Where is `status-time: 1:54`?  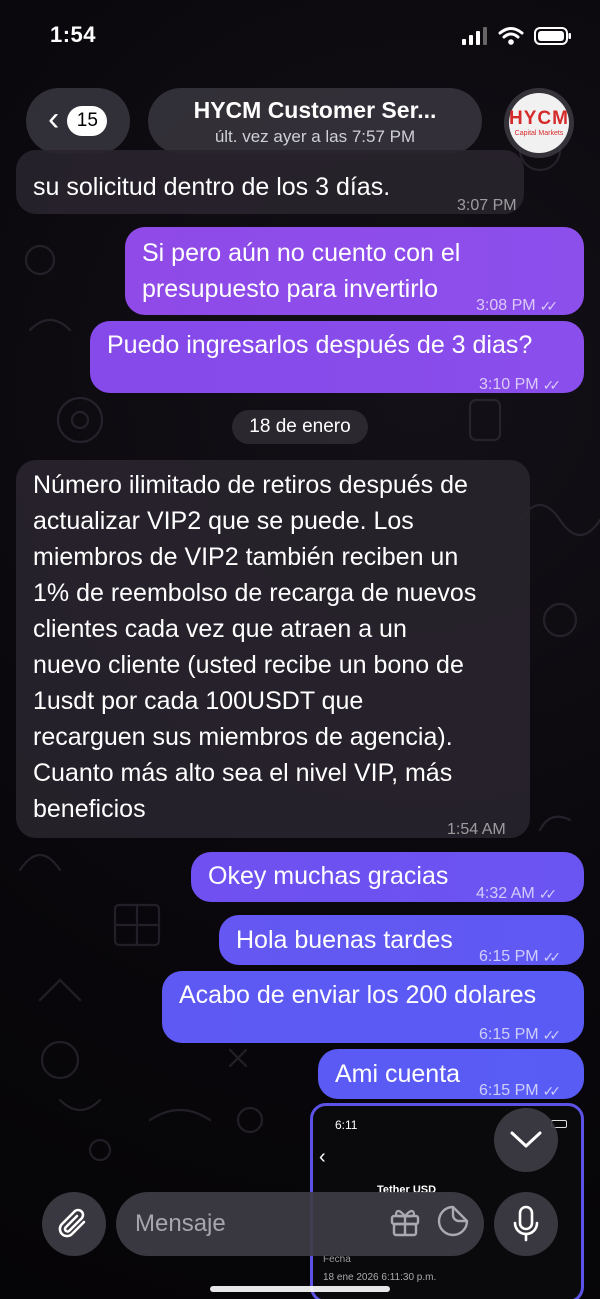 status-time: 1:54 is located at coordinates (73, 34).